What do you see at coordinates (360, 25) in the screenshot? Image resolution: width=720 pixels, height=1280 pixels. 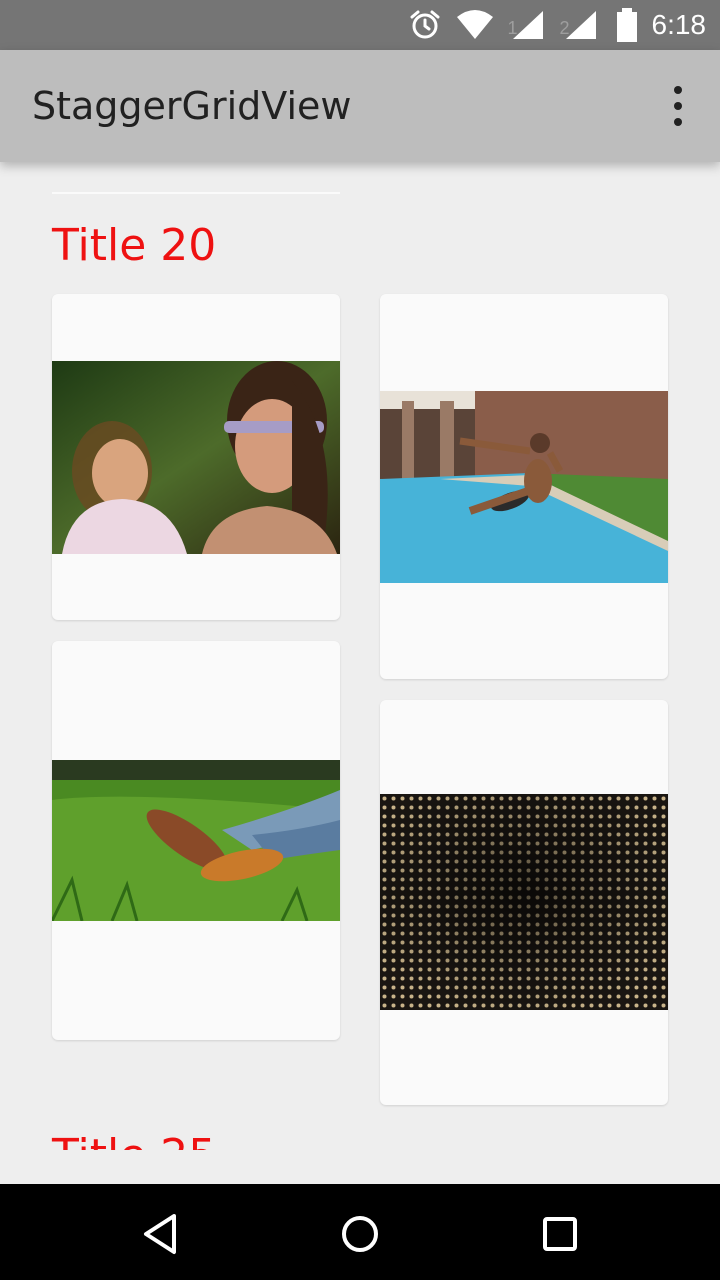 I see `status-bar: 1 2 6:18` at bounding box center [360, 25].